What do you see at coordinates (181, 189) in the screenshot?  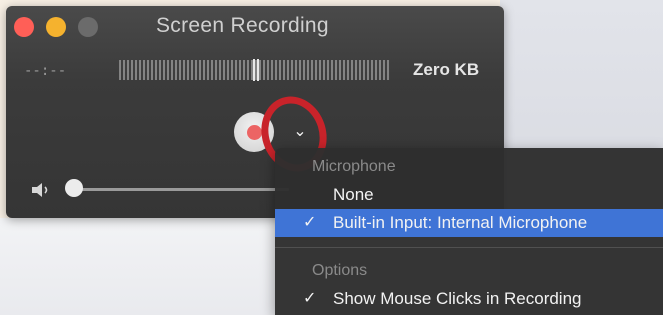 I see `volume-slider-track` at bounding box center [181, 189].